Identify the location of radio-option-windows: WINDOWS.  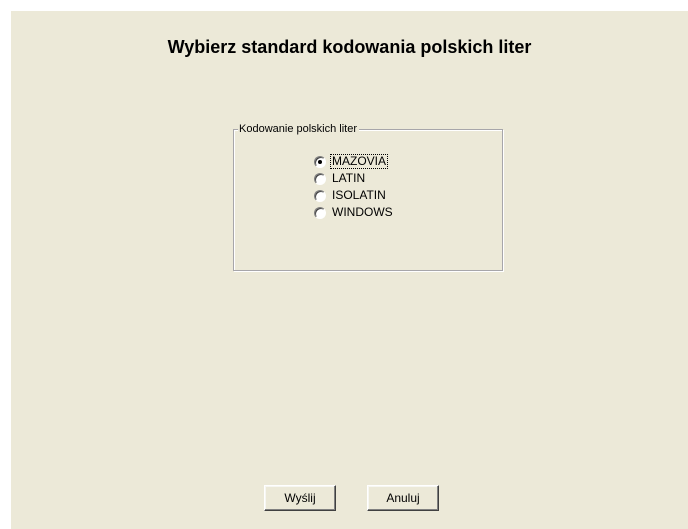
(354, 212).